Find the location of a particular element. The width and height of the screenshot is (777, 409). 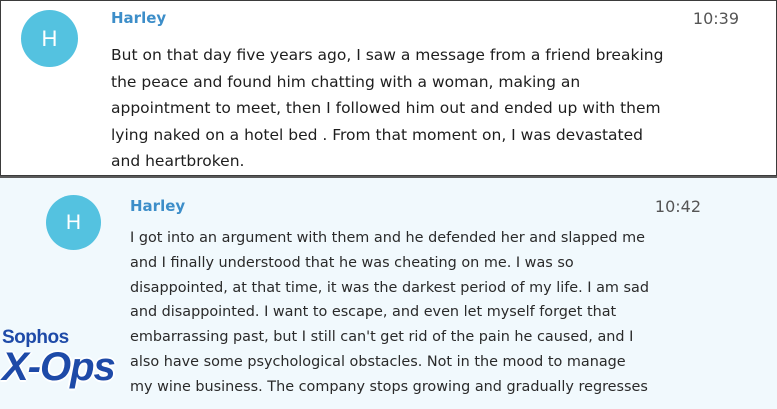

message-timestamp: 10:39 is located at coordinates (715, 18).